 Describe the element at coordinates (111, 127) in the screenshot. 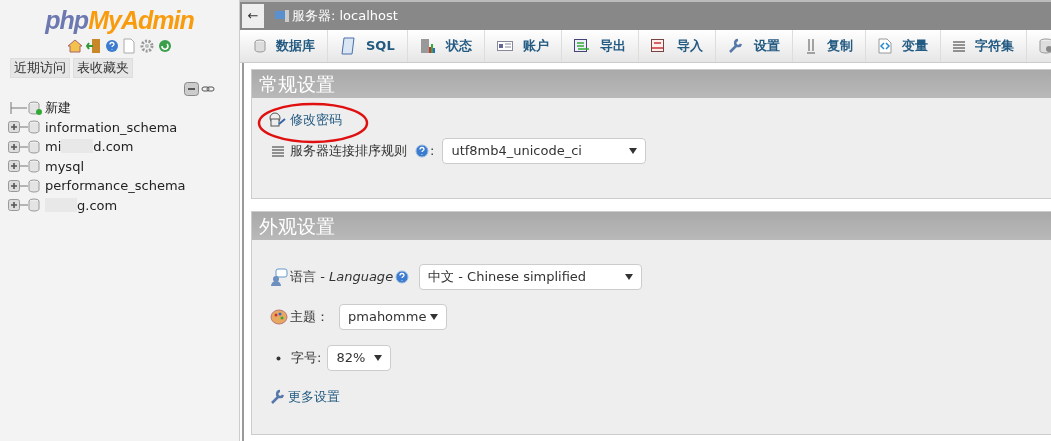

I see `tree-item: information_schema` at that location.